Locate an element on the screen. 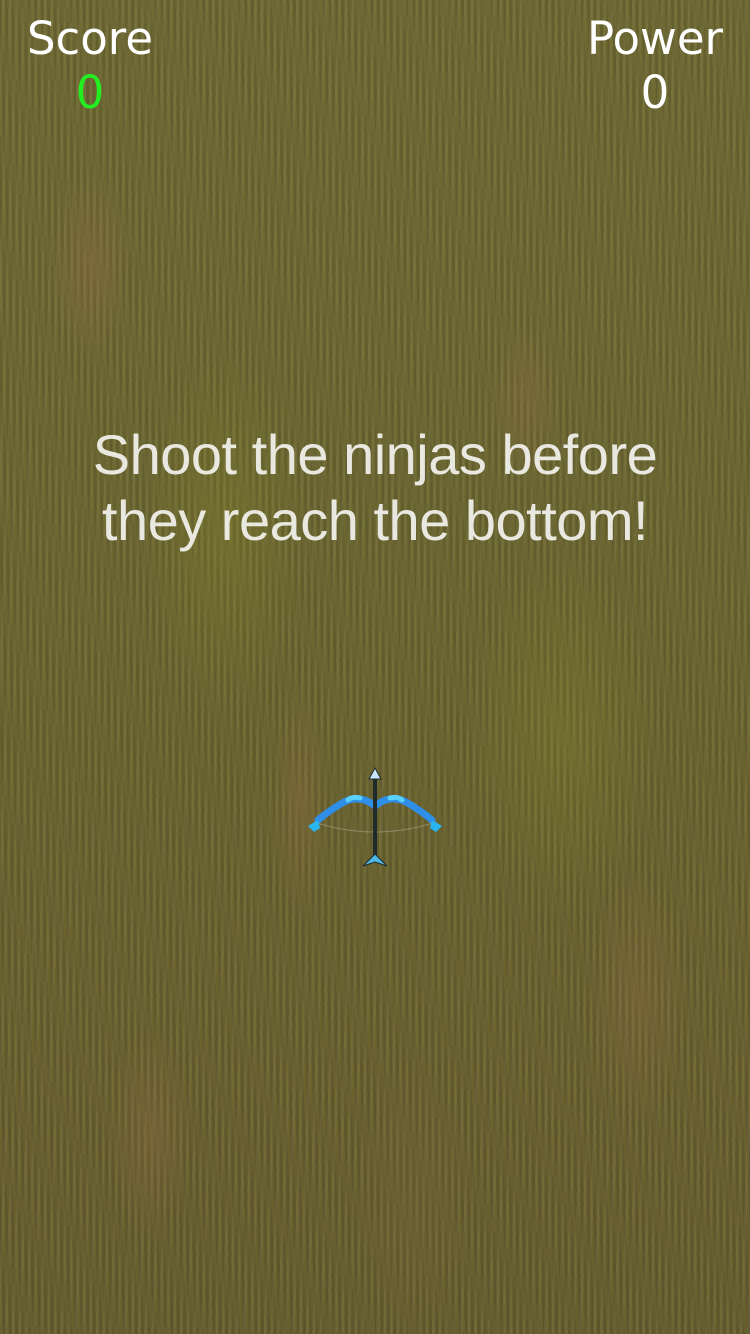 The image size is (750, 1334). bow-svg is located at coordinates (375, 816).